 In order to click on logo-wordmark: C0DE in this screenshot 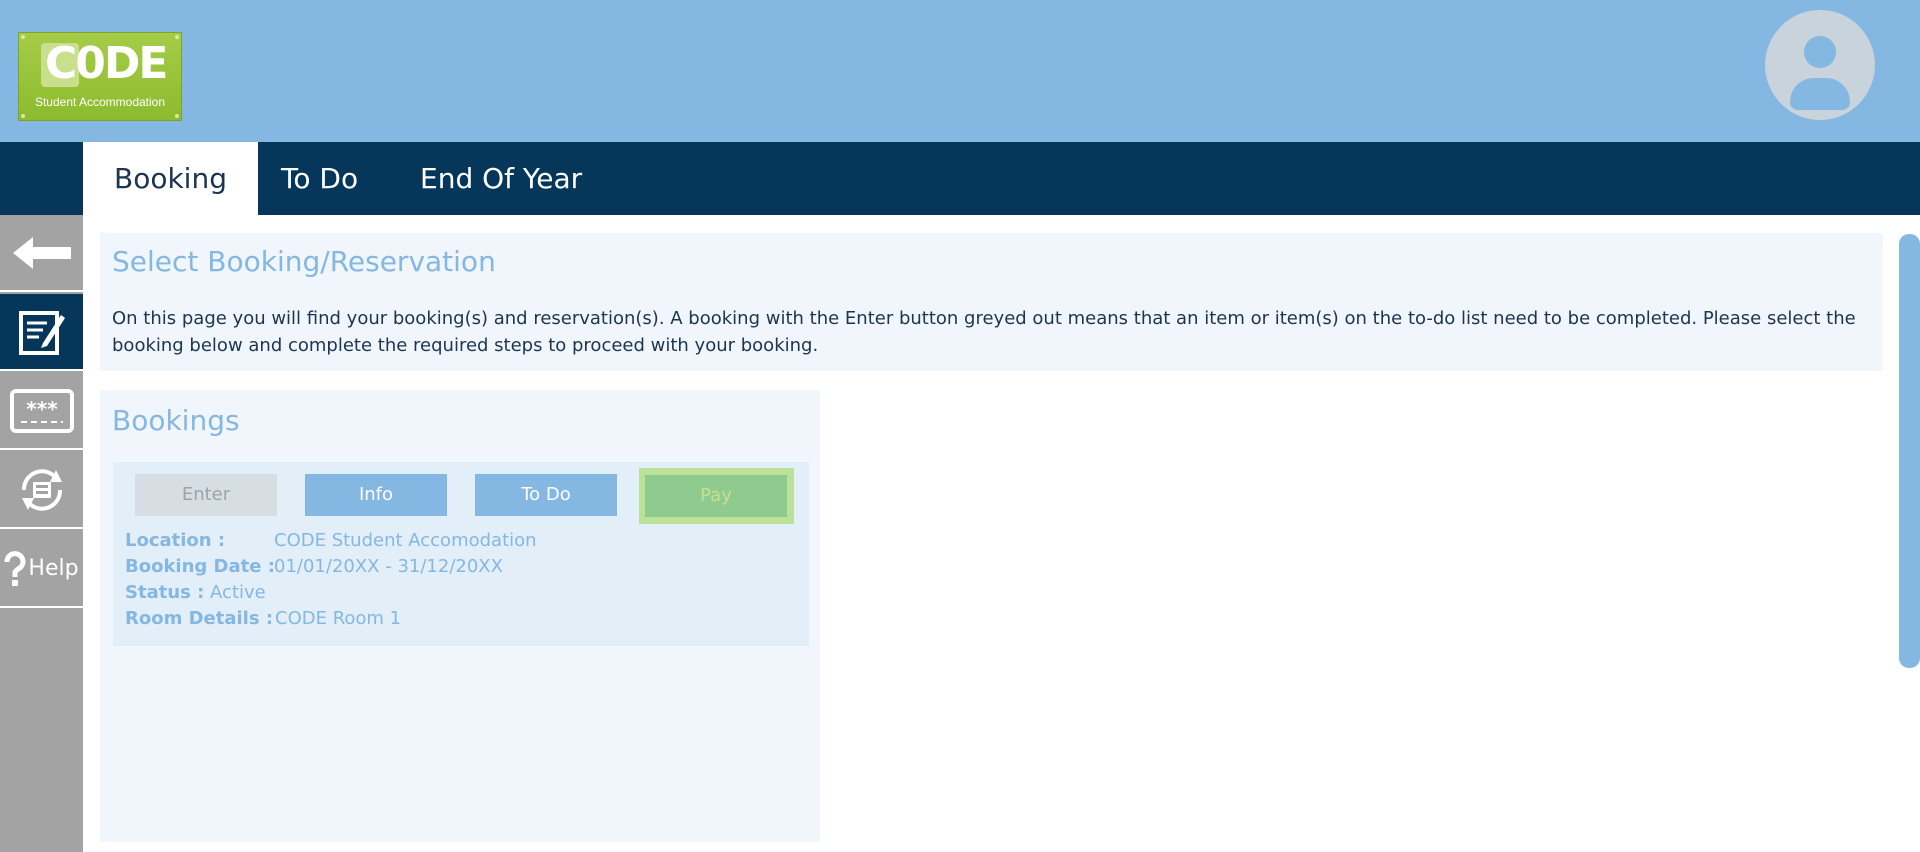, I will do `click(106, 63)`.